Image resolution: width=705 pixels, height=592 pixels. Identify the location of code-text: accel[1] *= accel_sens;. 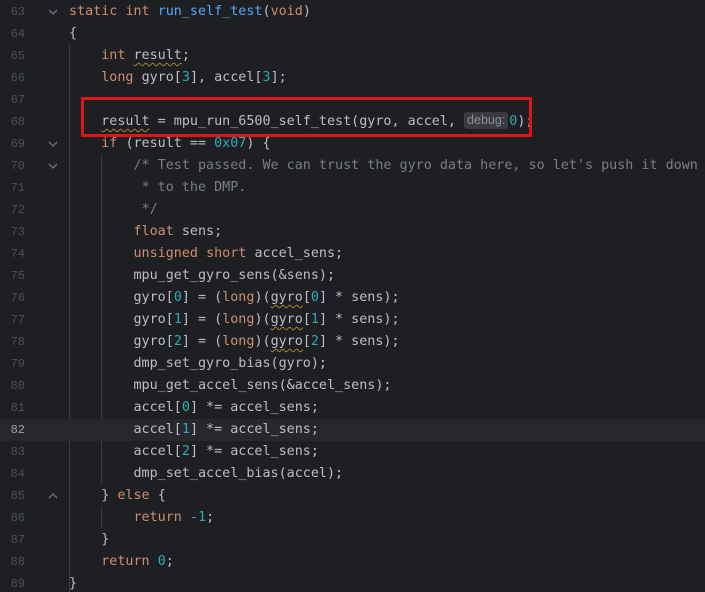
(193, 430).